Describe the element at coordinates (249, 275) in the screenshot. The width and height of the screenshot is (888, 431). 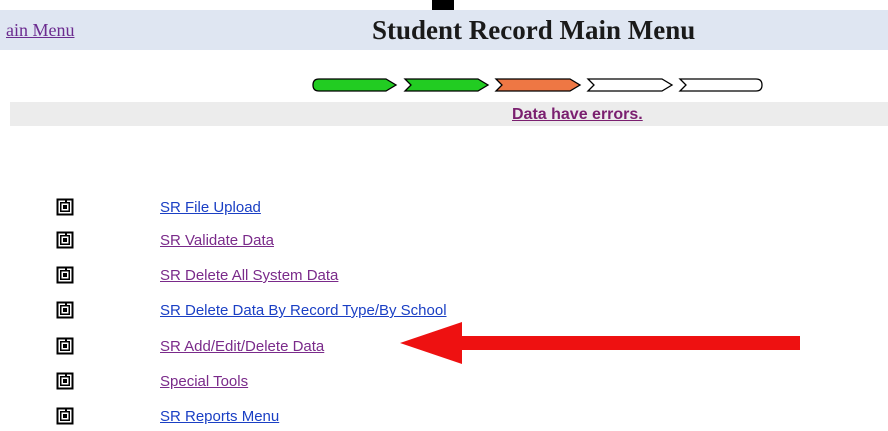
I see `menu-link: SR Delete All System Data` at that location.